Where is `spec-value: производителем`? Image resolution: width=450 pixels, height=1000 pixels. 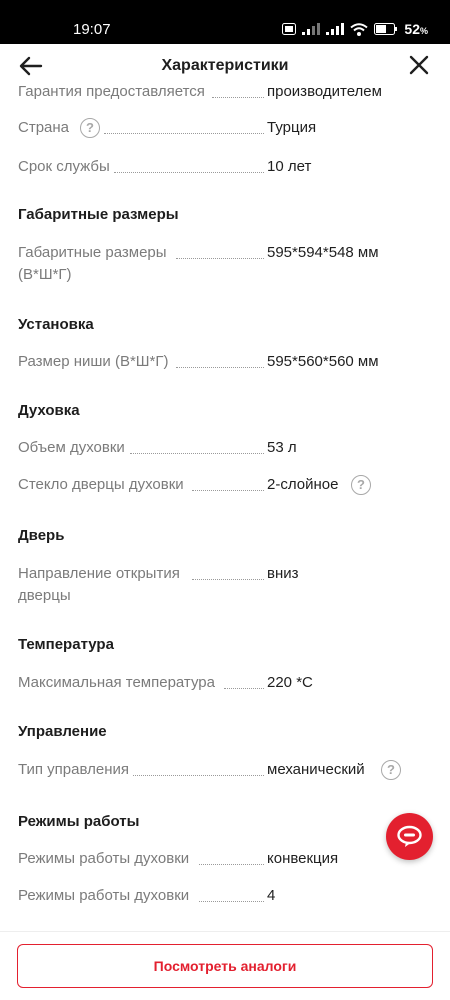 spec-value: производителем is located at coordinates (324, 93).